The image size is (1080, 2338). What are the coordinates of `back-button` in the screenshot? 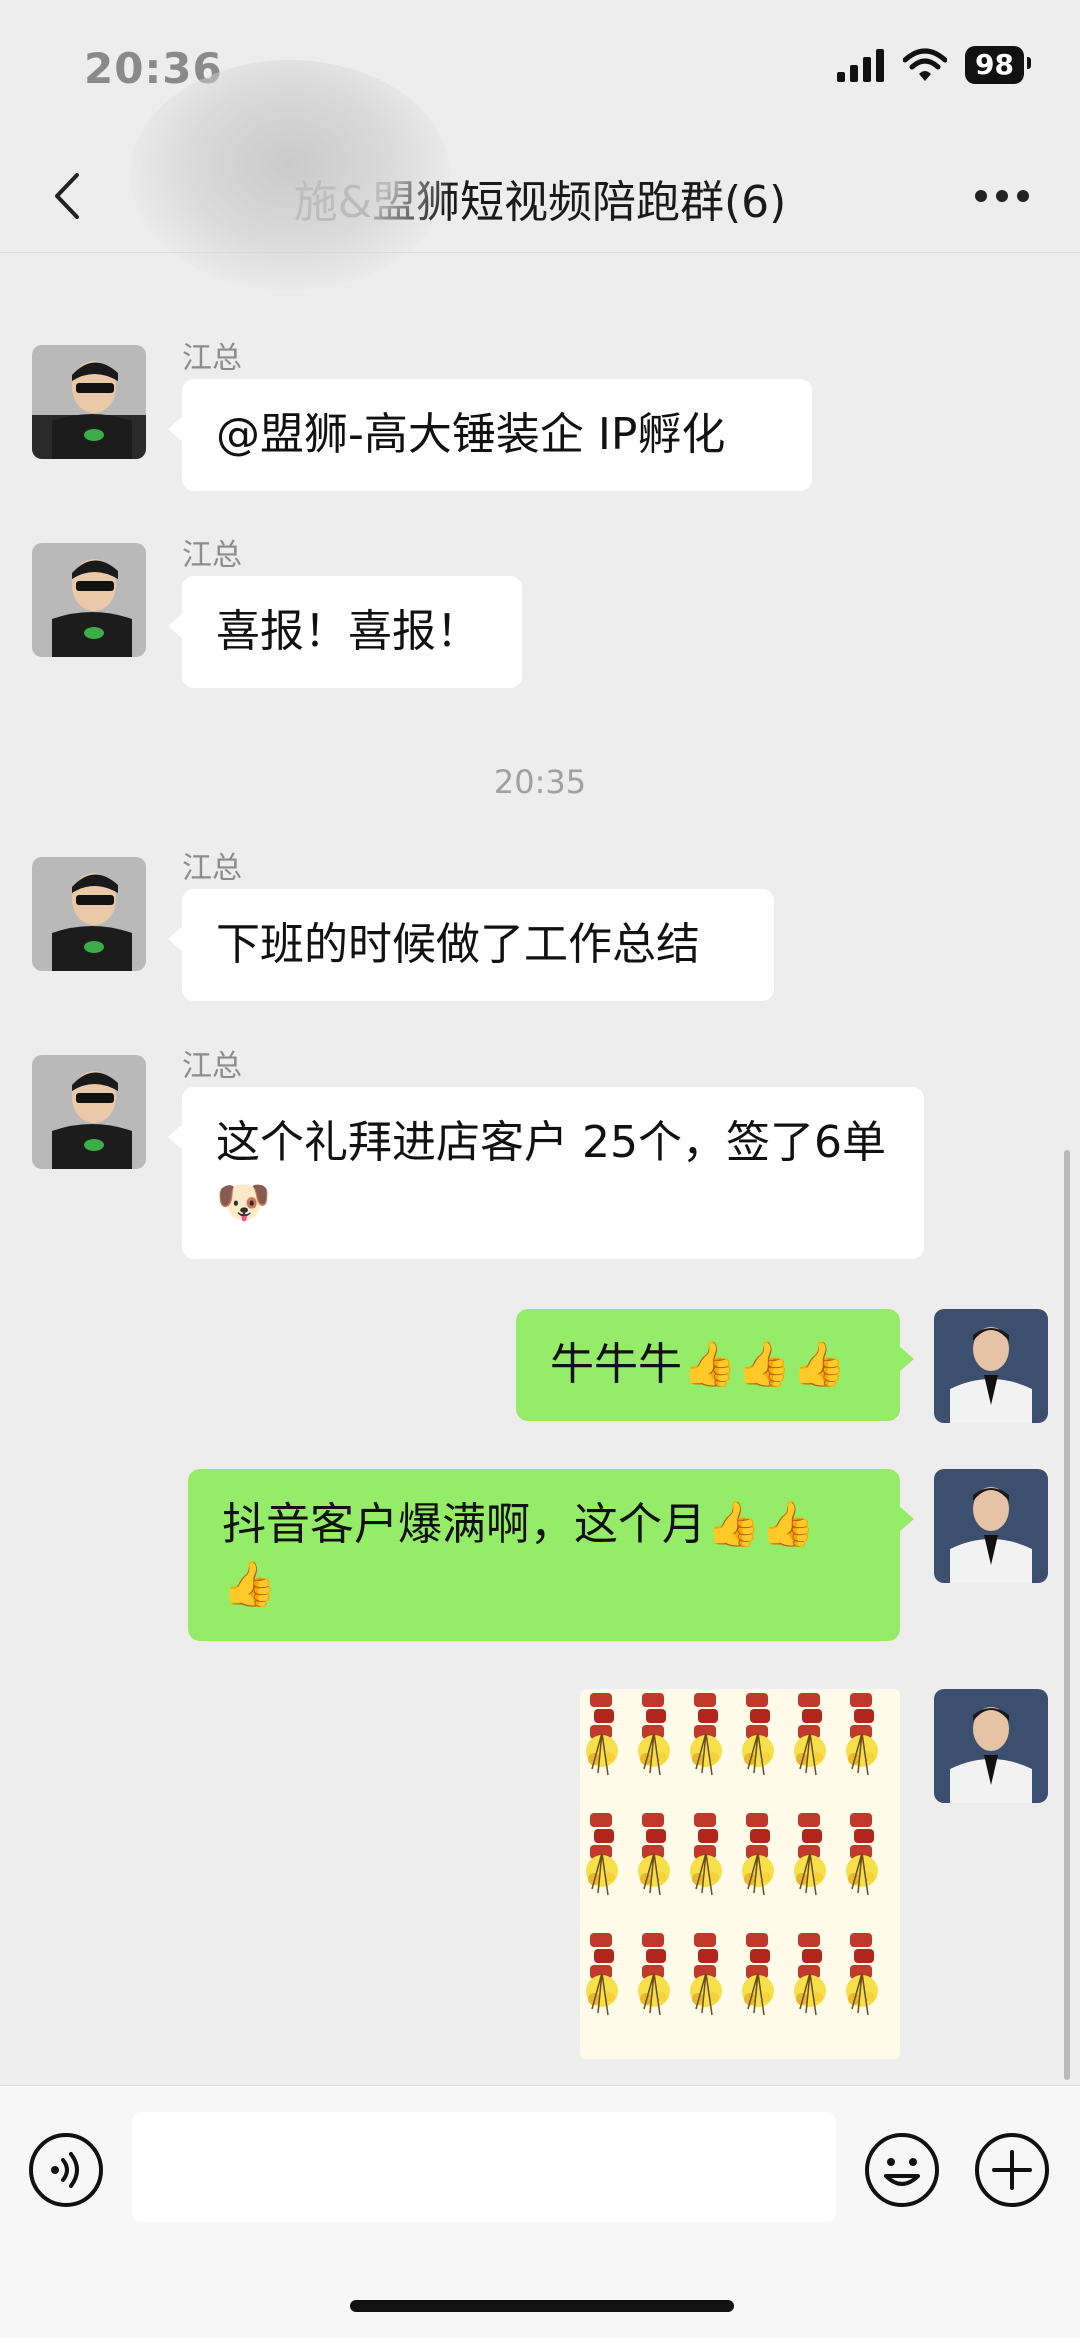 It's located at (66, 196).